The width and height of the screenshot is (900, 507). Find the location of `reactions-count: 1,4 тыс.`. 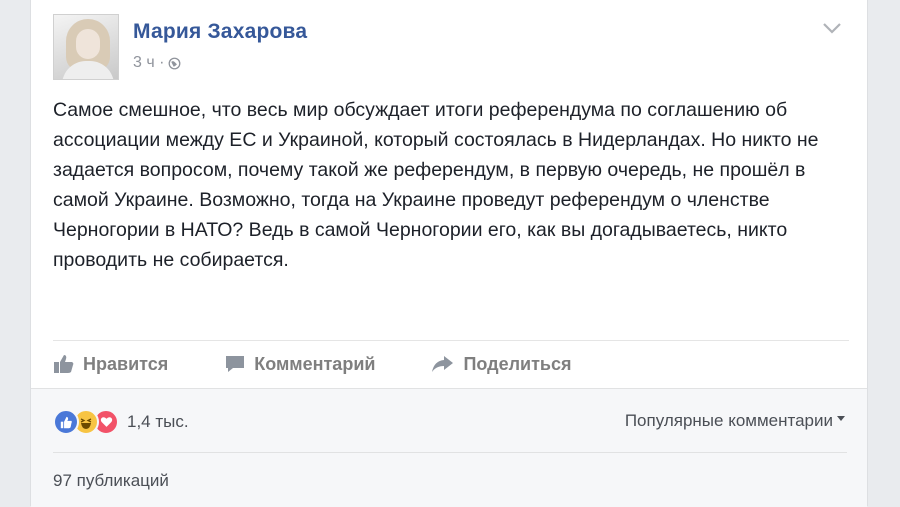

reactions-count: 1,4 тыс. is located at coordinates (158, 422).